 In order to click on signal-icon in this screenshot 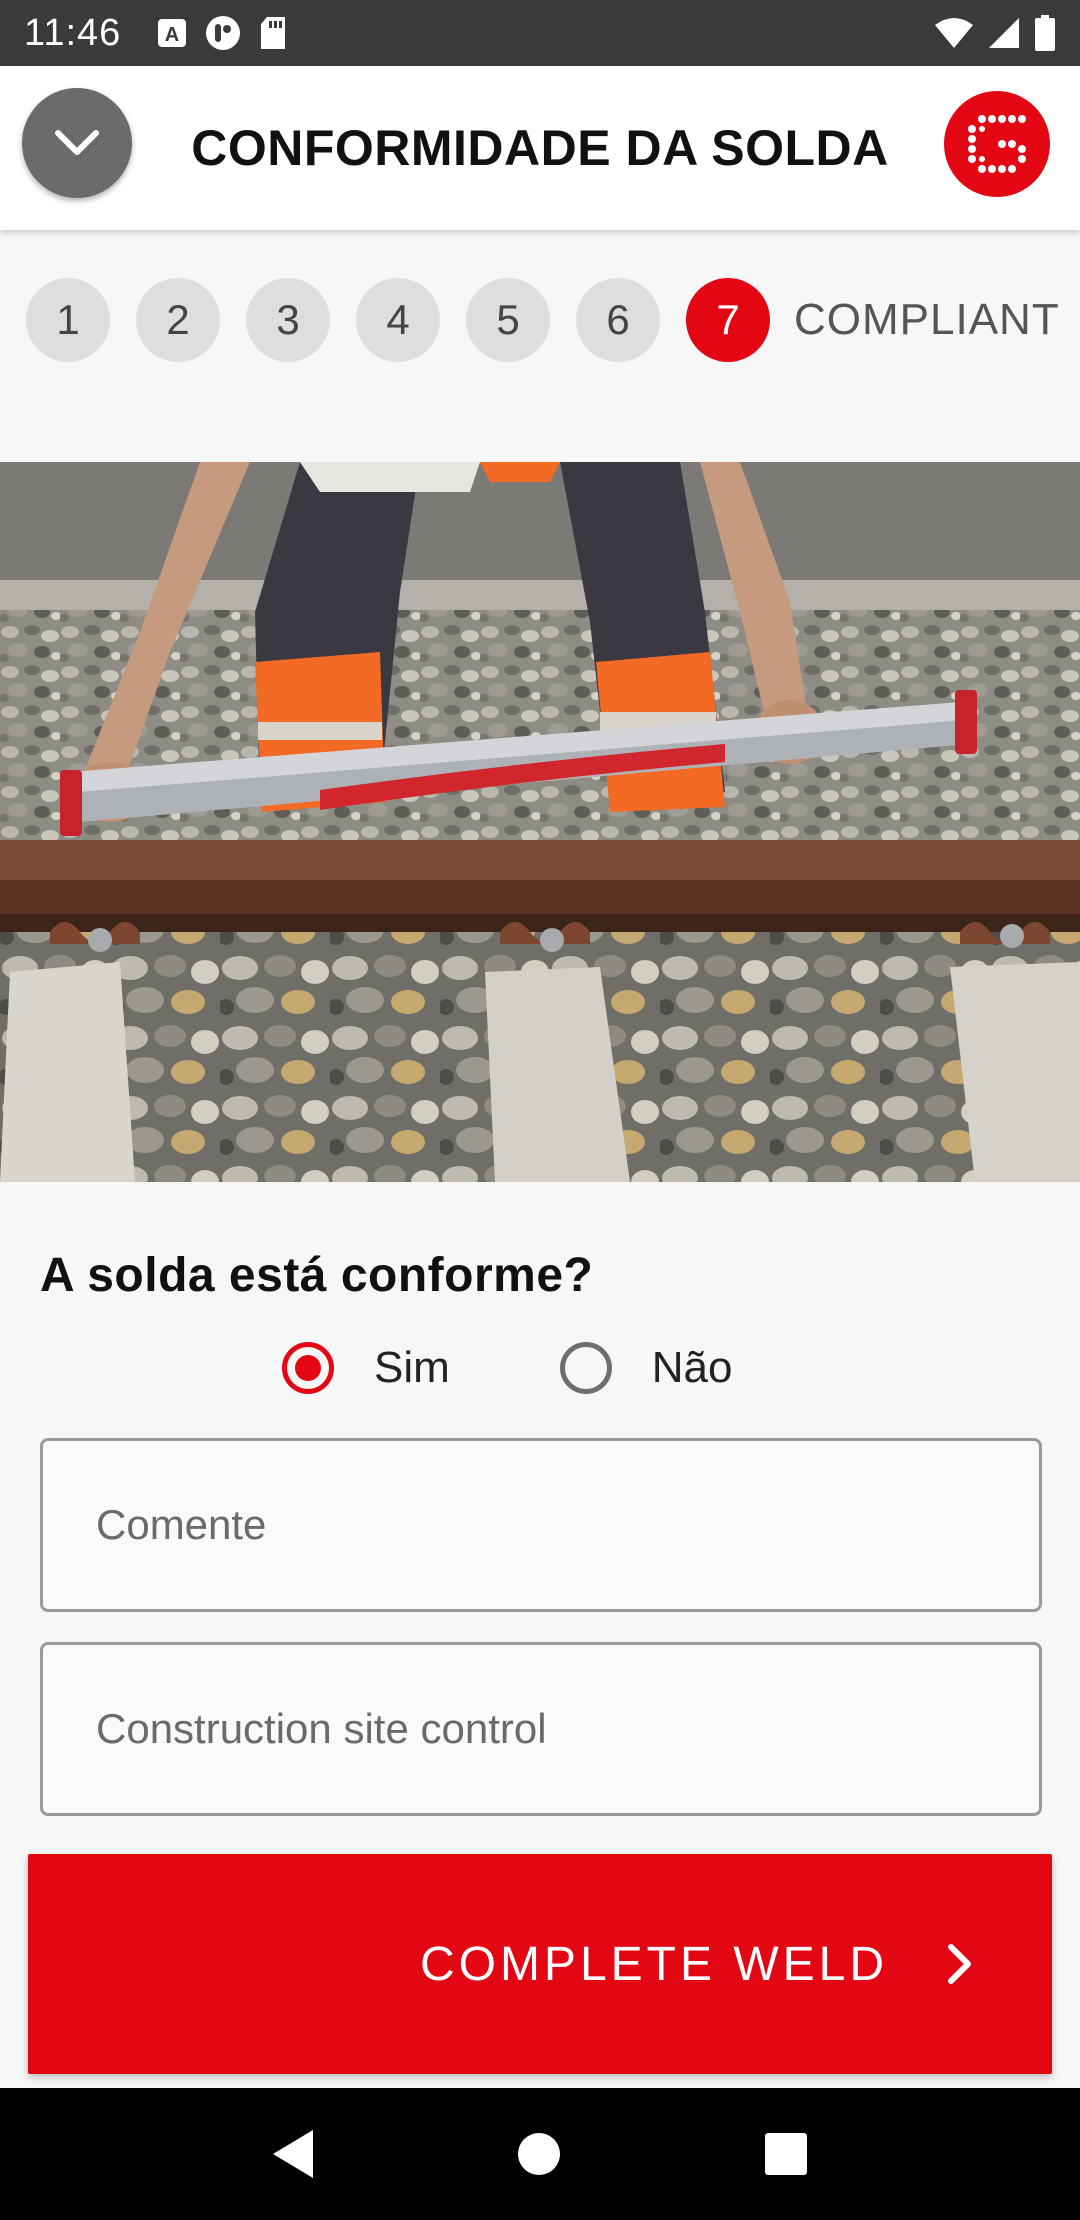, I will do `click(1004, 33)`.